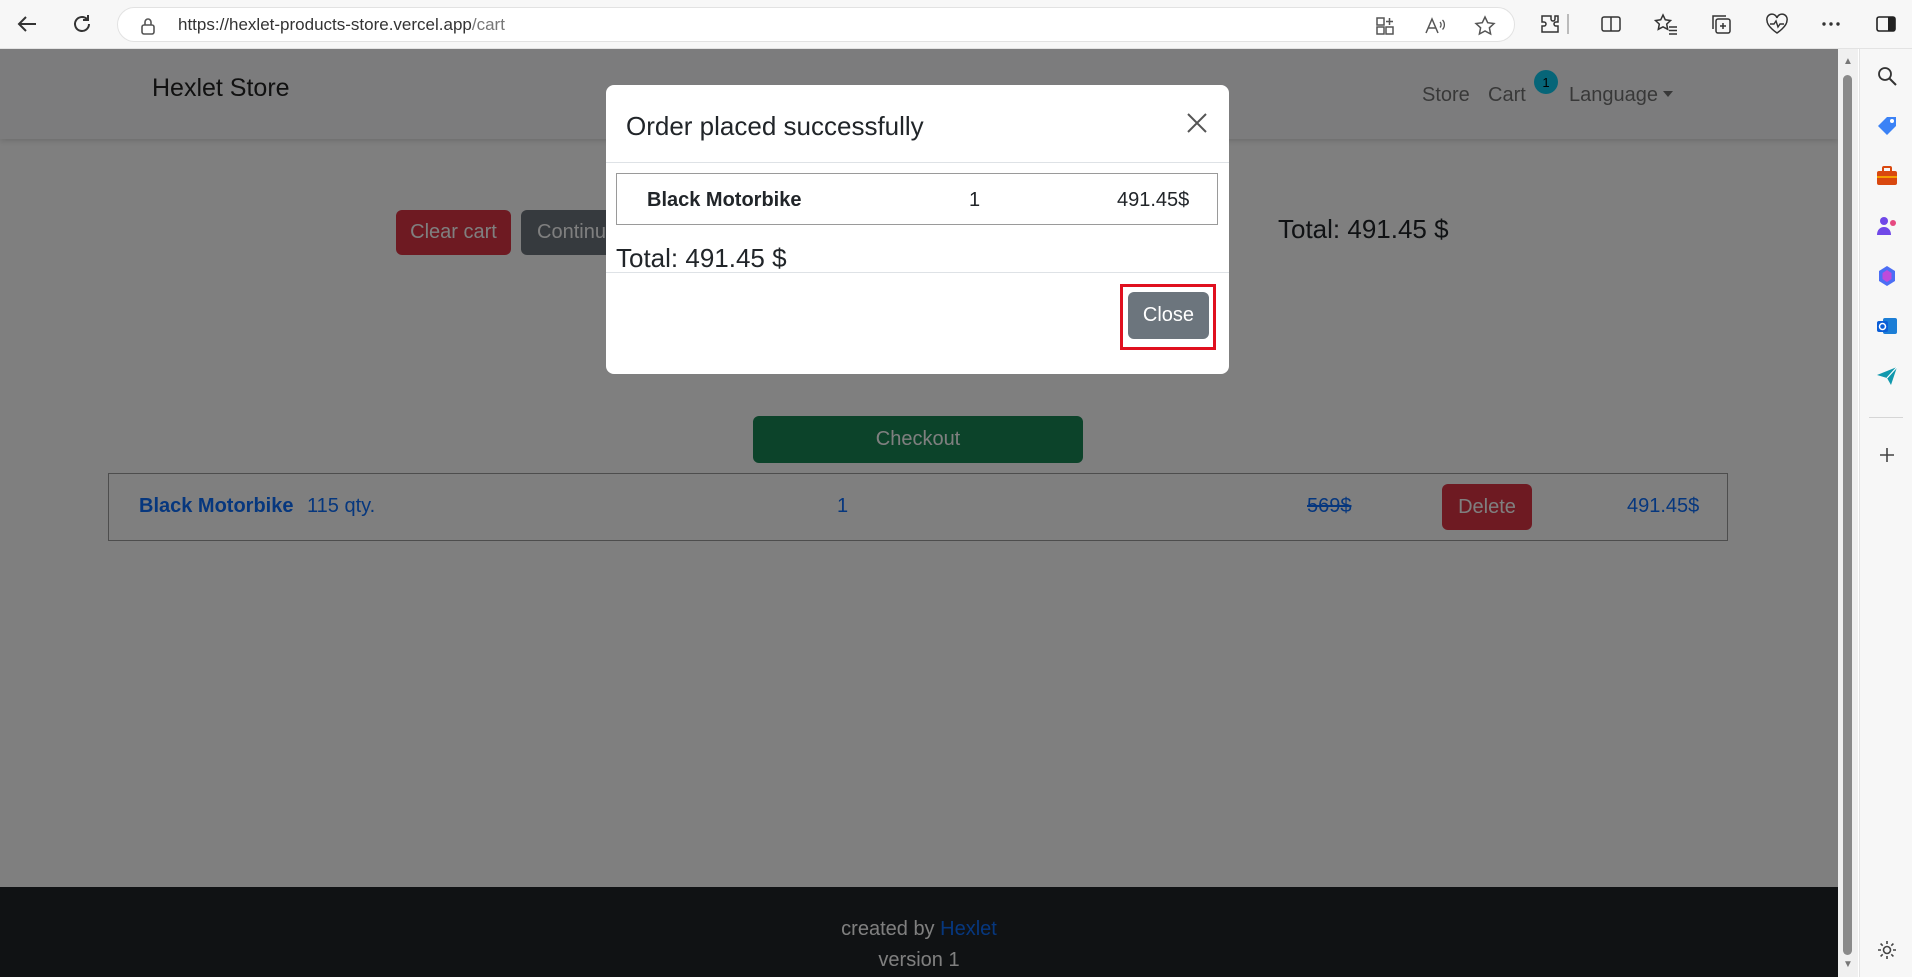 The image size is (1912, 977). Describe the element at coordinates (724, 200) in the screenshot. I see `order-item-name: Black Motorbike` at that location.